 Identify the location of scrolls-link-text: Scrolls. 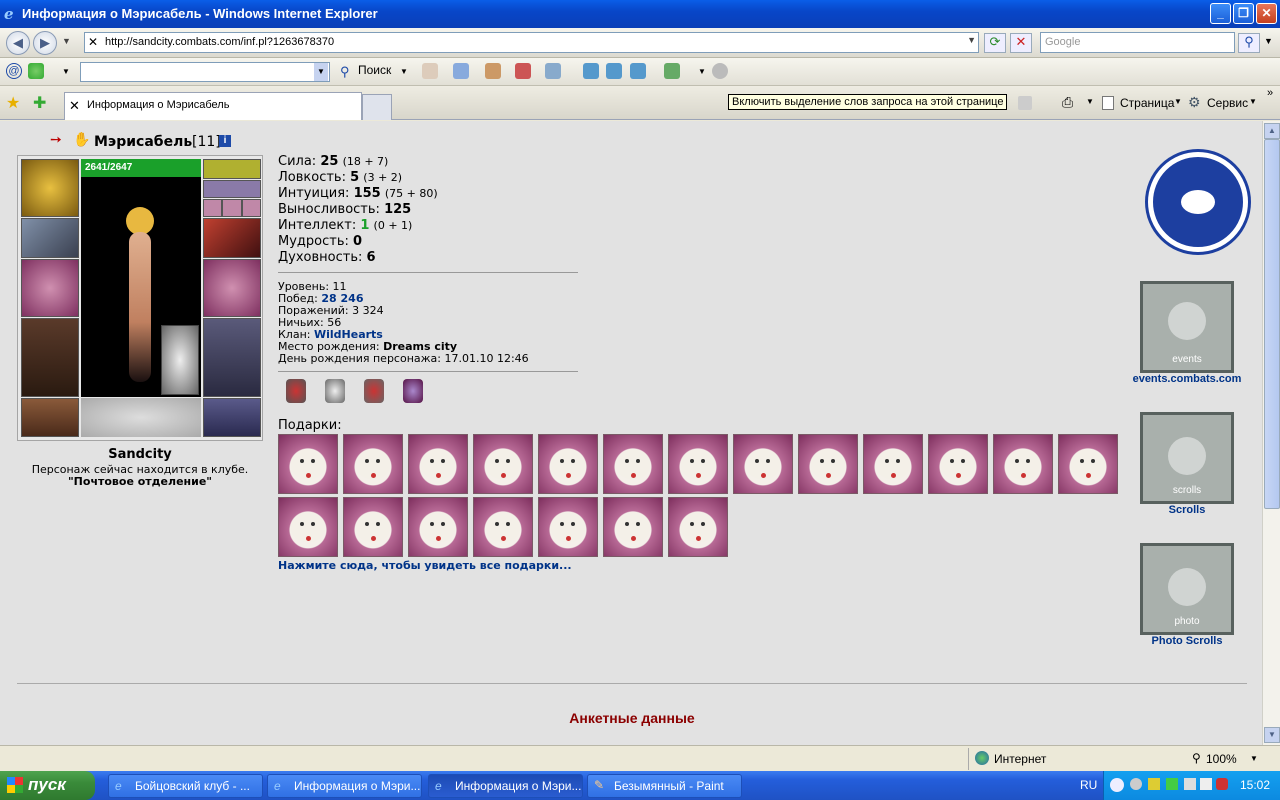
(1187, 510).